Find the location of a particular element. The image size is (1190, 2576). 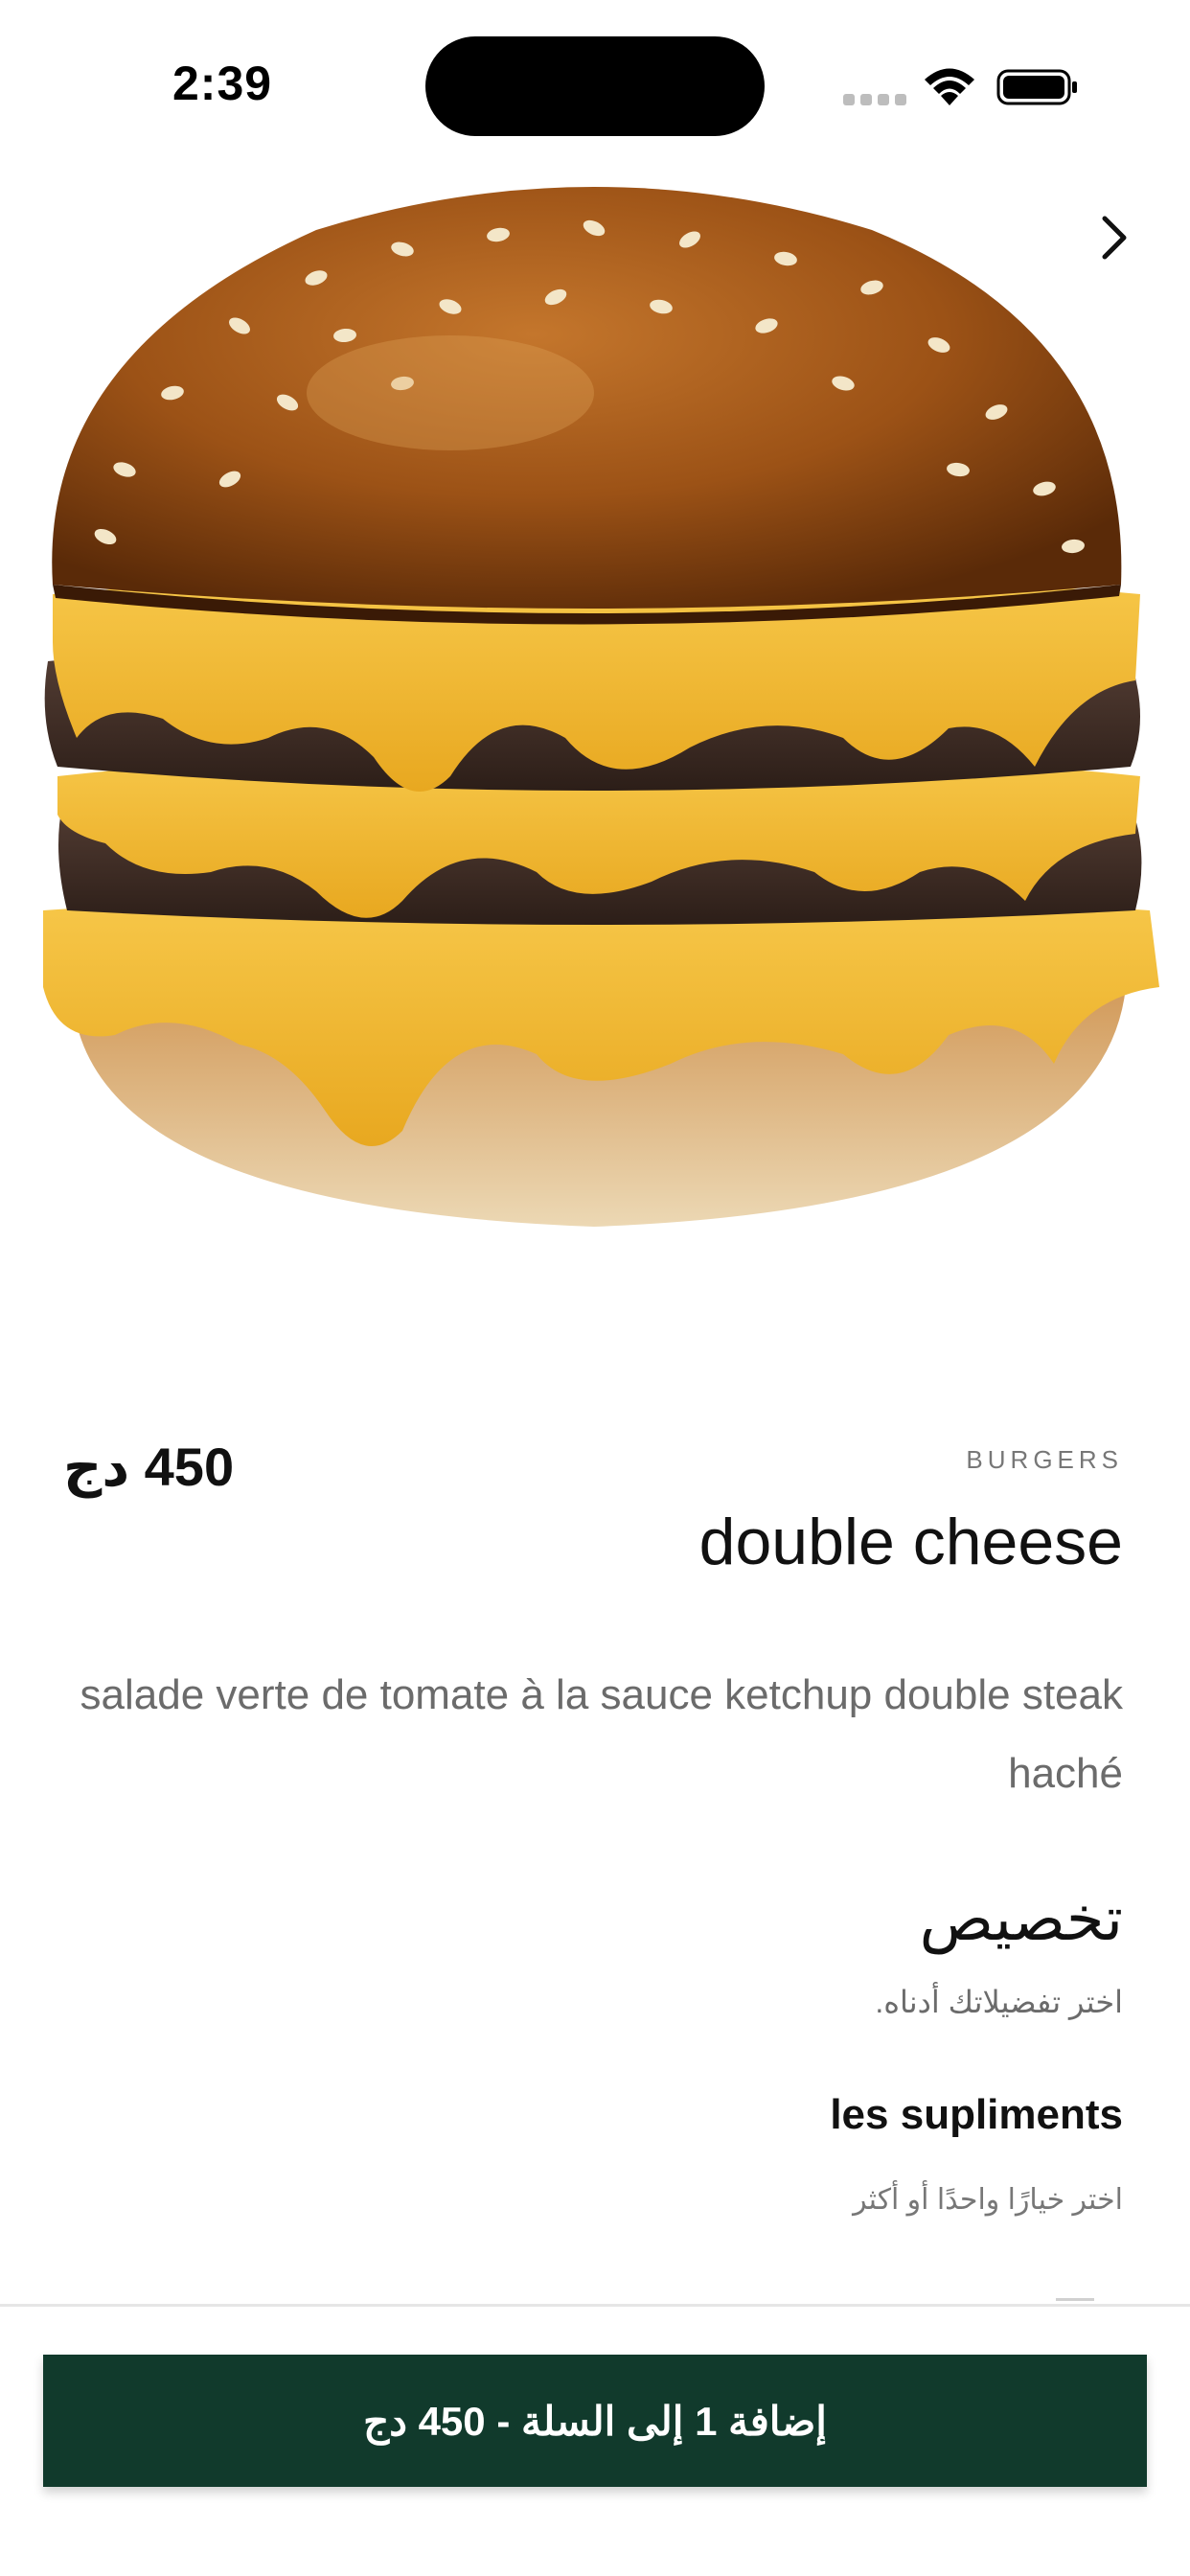

wifi-icon is located at coordinates (950, 86).